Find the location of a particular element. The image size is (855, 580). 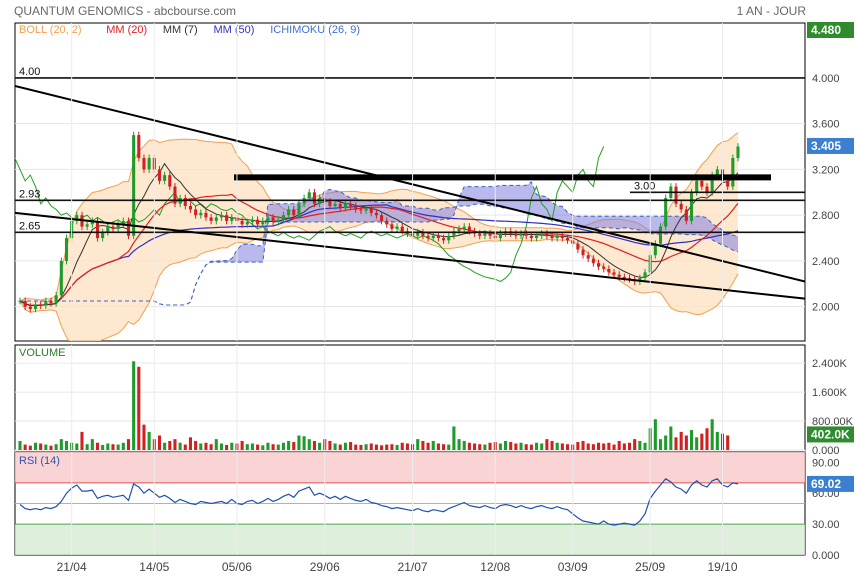

level-label: 3.00 is located at coordinates (644, 186).